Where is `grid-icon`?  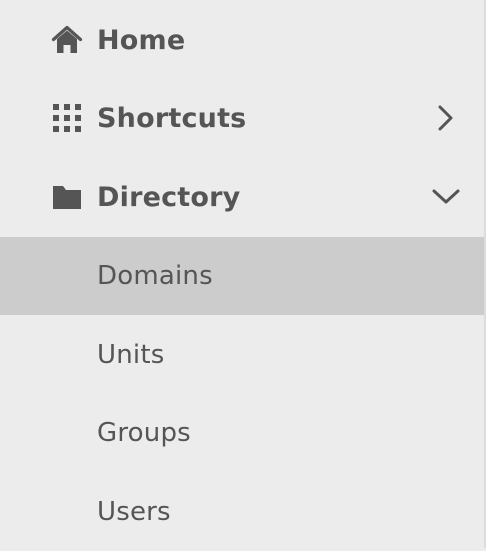
grid-icon is located at coordinates (67, 118).